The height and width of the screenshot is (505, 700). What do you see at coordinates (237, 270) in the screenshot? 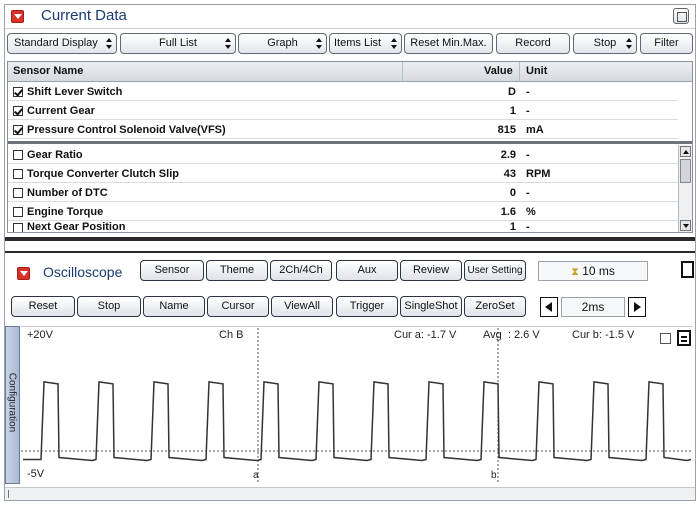
I see `theme-button: Theme` at bounding box center [237, 270].